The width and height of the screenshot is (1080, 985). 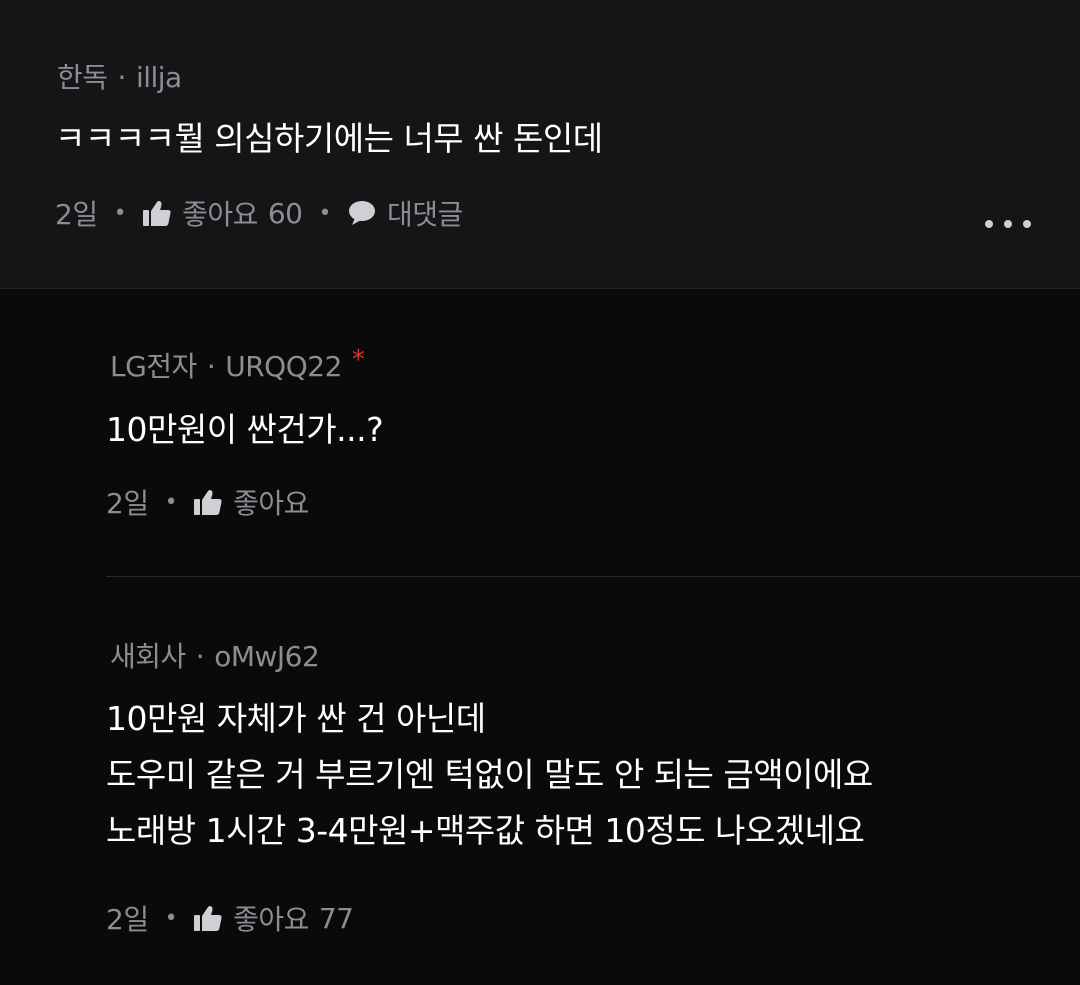 What do you see at coordinates (82, 77) in the screenshot?
I see `author-company: 한독` at bounding box center [82, 77].